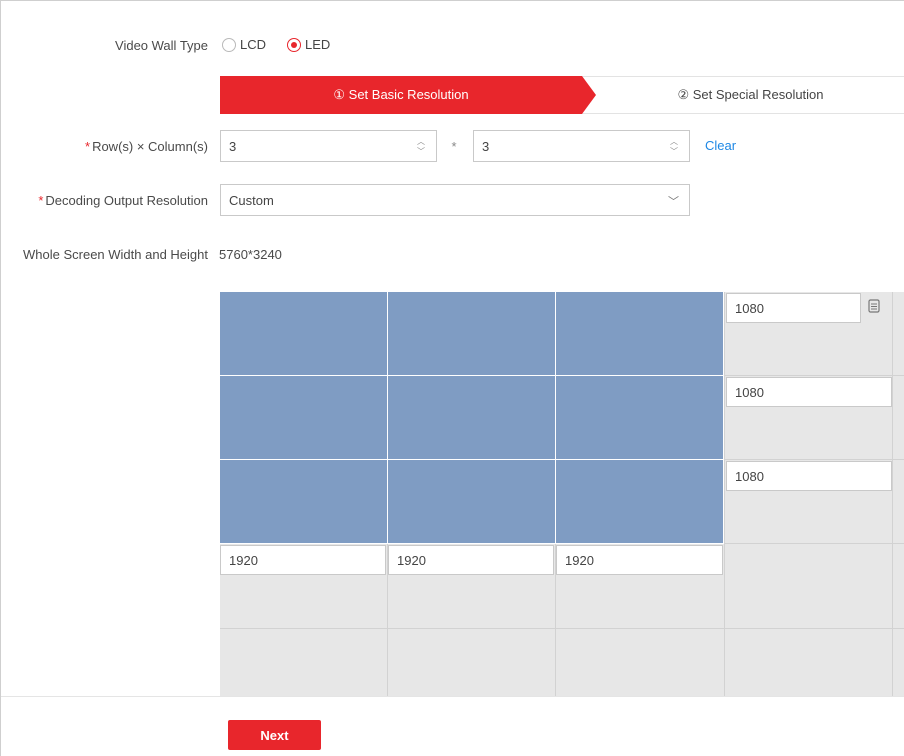 This screenshot has height=756, width=904. I want to click on columns-stepper: 3 ︿ ﹀, so click(581, 146).